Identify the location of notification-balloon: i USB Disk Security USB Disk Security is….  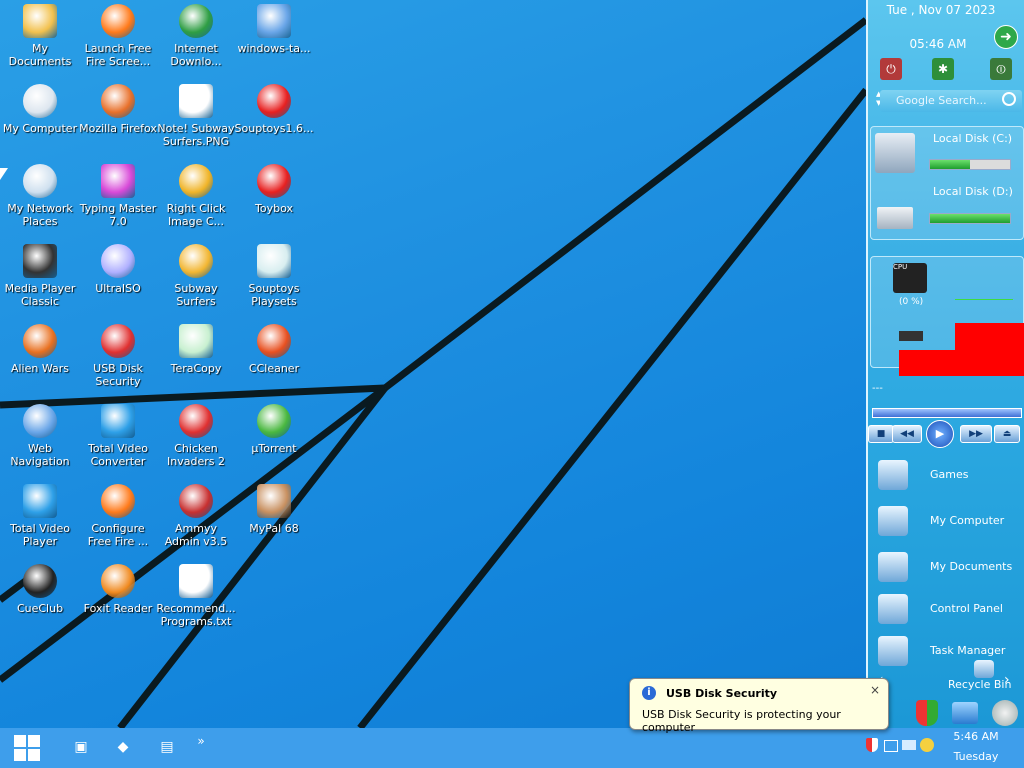
(759, 706).